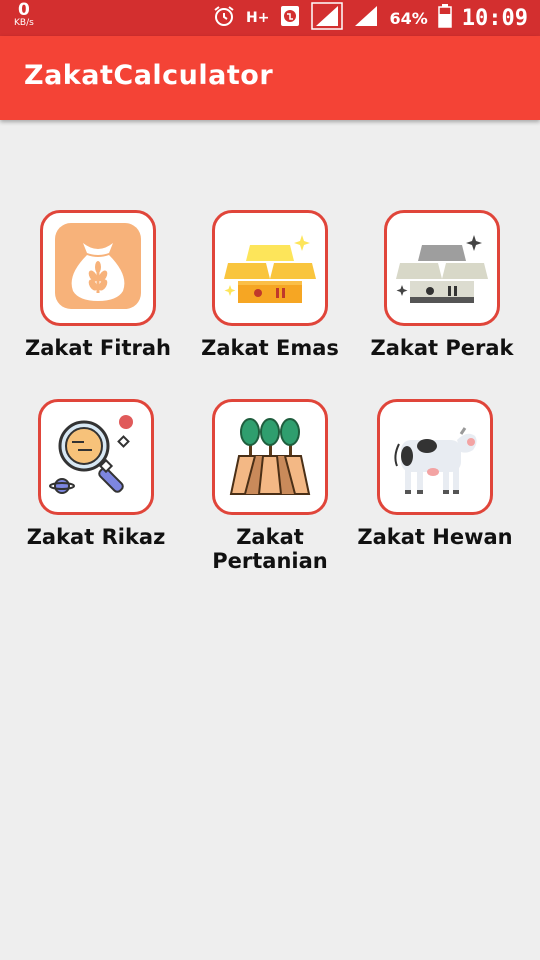 Image resolution: width=540 pixels, height=960 pixels. I want to click on farm-field-icon, so click(270, 457).